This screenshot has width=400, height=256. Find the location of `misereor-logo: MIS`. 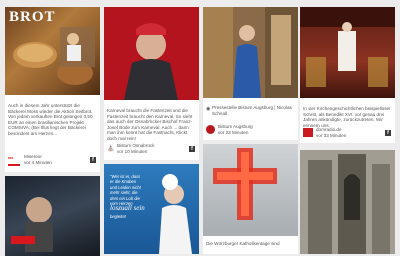

misereor-logo: MIS is located at coordinates (14, 161).